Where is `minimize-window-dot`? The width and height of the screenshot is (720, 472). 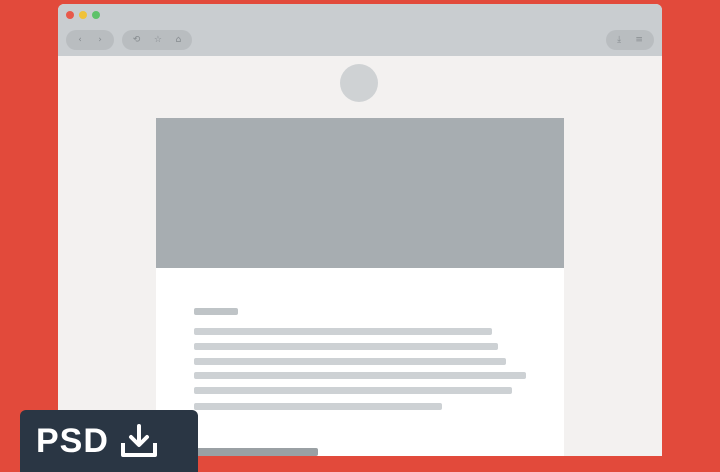
minimize-window-dot is located at coordinates (83, 15).